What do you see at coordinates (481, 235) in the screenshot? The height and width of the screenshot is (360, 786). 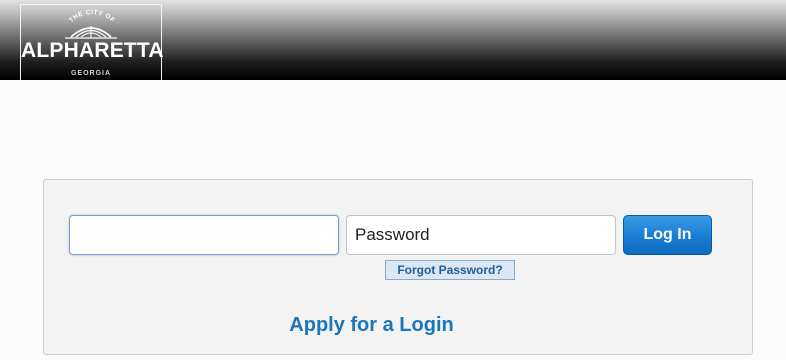 I see `password-input` at bounding box center [481, 235].